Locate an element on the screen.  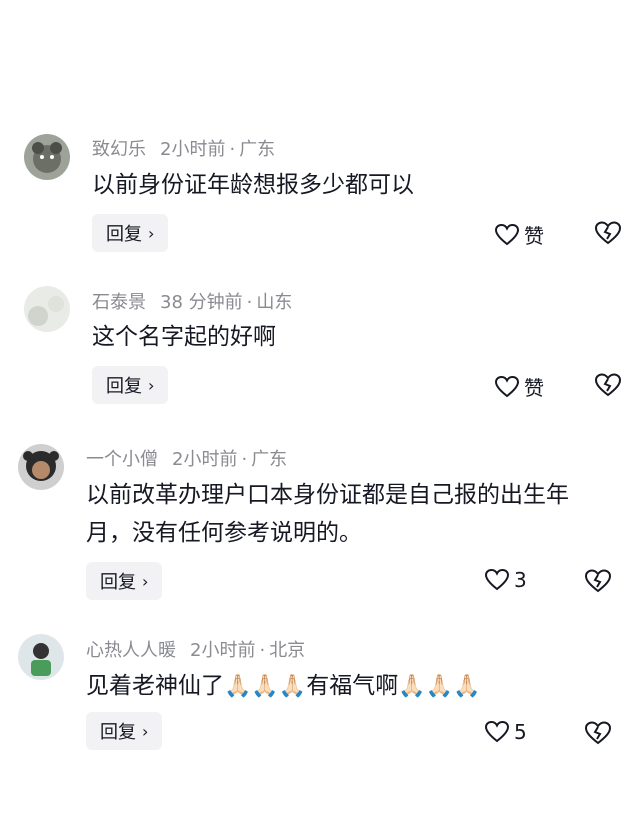
like-button: 3 is located at coordinates (505, 580).